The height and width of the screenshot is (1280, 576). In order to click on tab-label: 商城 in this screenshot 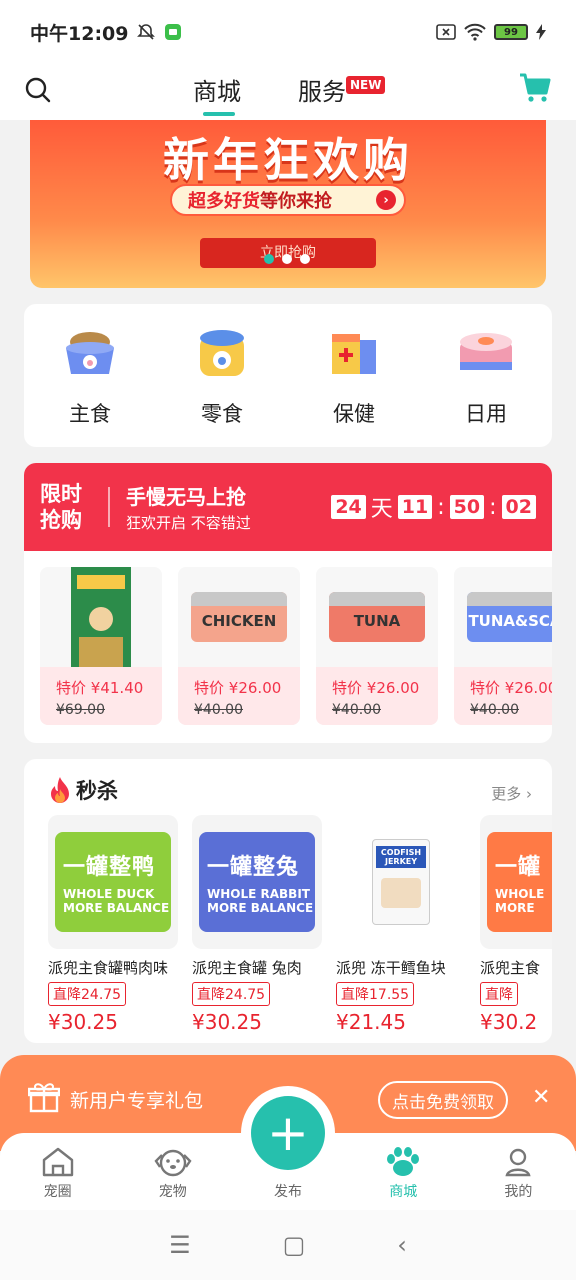, I will do `click(403, 1192)`.